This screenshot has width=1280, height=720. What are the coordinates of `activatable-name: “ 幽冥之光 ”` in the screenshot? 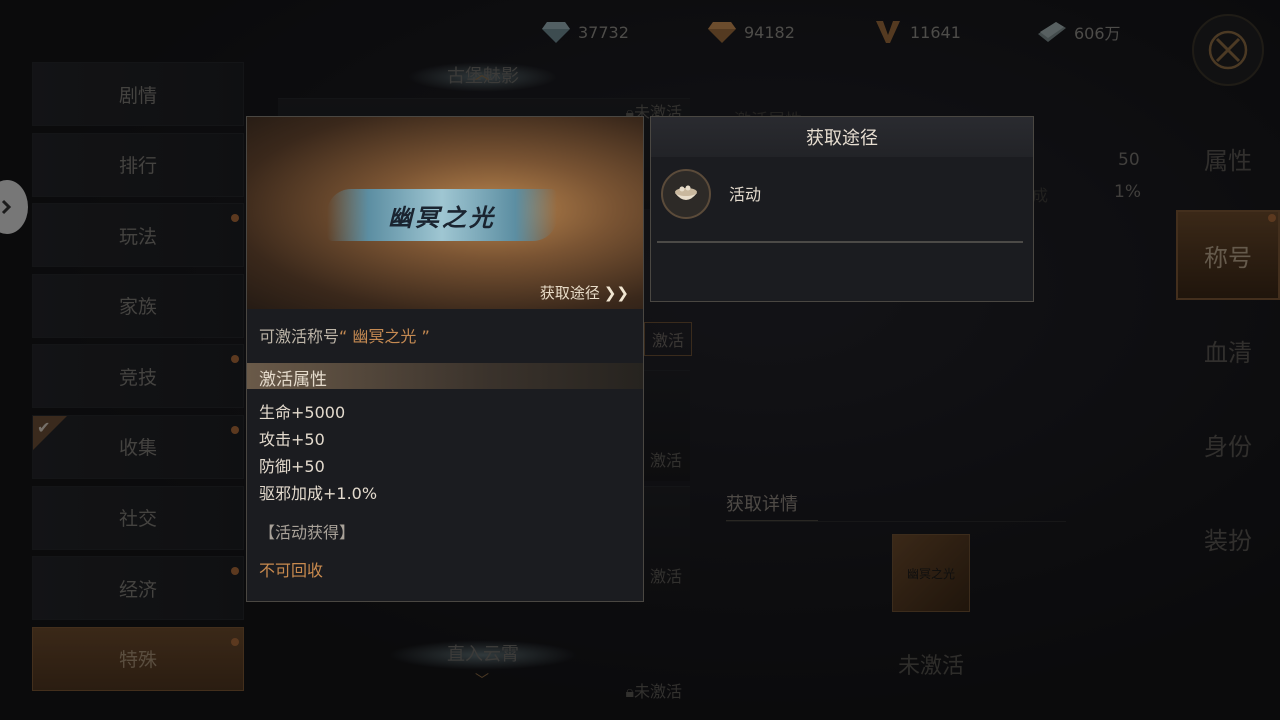 It's located at (384, 336).